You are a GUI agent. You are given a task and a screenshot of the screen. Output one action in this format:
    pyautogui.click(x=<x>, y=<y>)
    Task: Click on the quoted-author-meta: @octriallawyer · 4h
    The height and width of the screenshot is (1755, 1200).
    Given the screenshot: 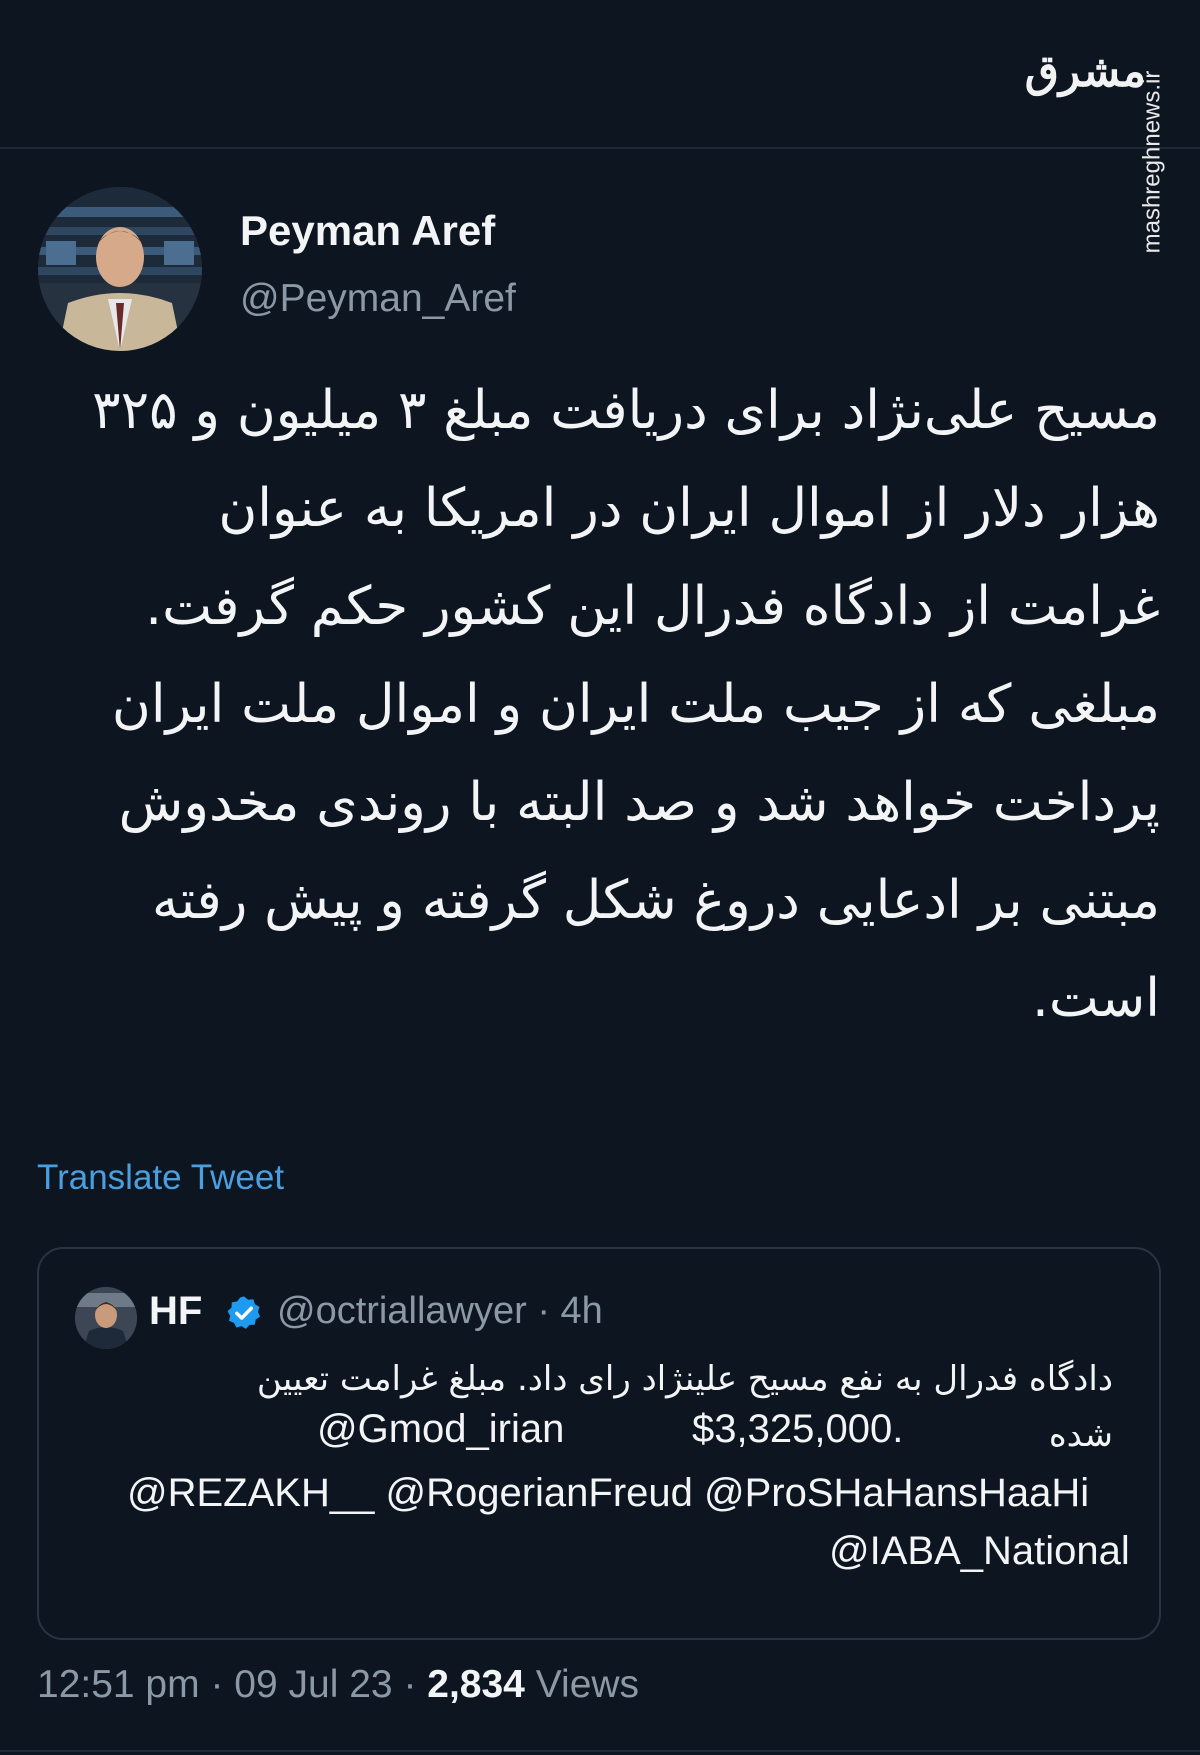 What is the action you would take?
    pyautogui.click(x=440, y=1311)
    